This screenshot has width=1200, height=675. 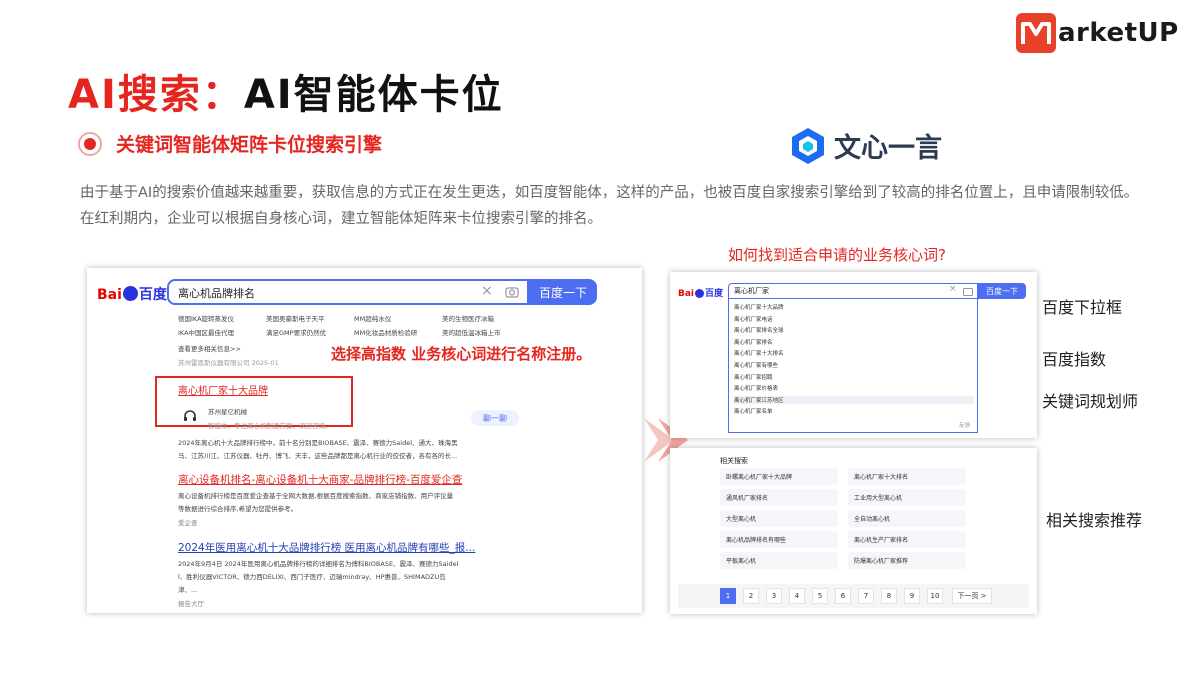 I want to click on boxed-result-title: 离心机厂家十大品牌, so click(x=223, y=389).